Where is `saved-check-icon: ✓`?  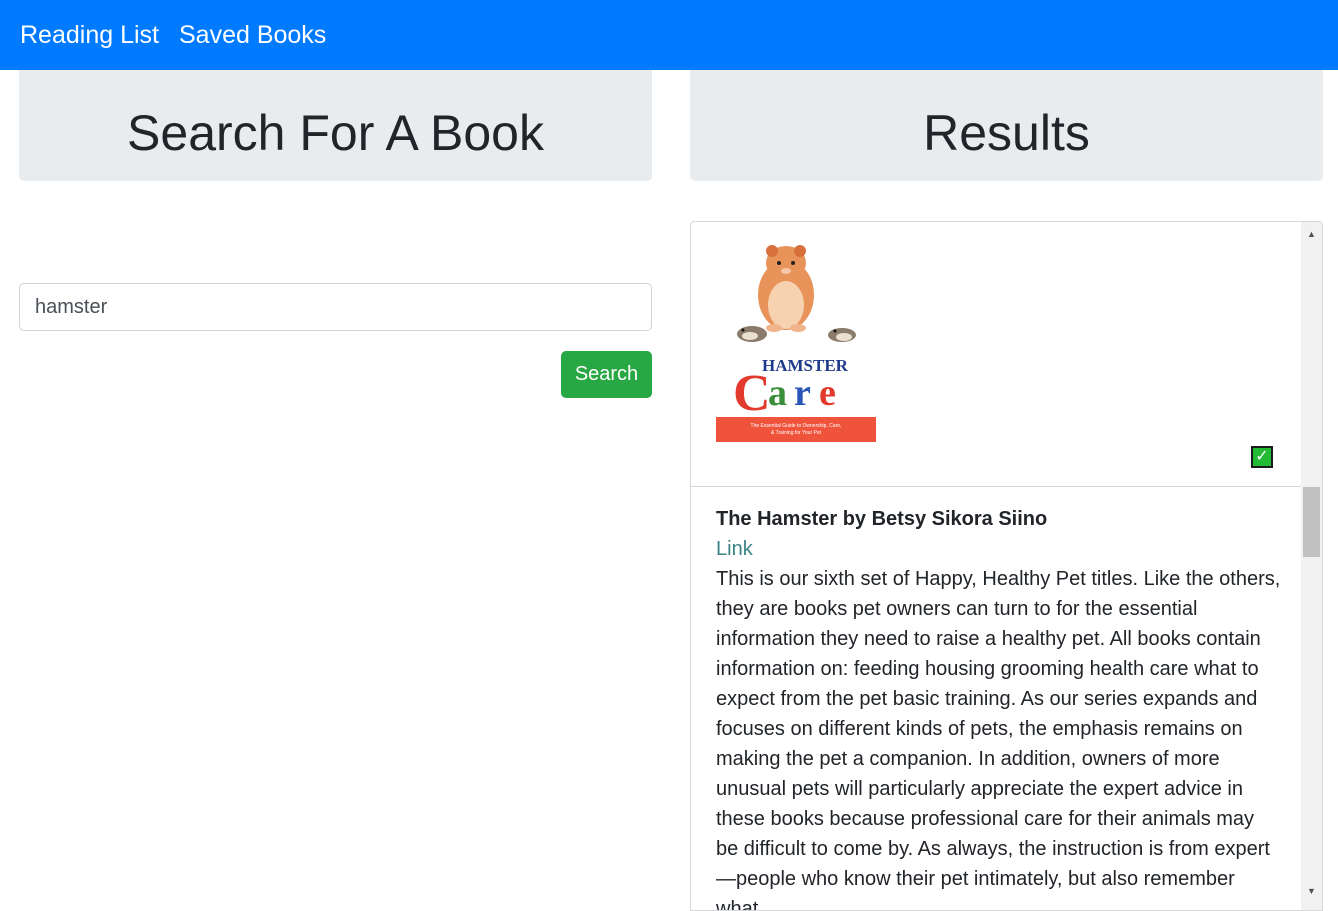
saved-check-icon: ✓ is located at coordinates (1262, 457).